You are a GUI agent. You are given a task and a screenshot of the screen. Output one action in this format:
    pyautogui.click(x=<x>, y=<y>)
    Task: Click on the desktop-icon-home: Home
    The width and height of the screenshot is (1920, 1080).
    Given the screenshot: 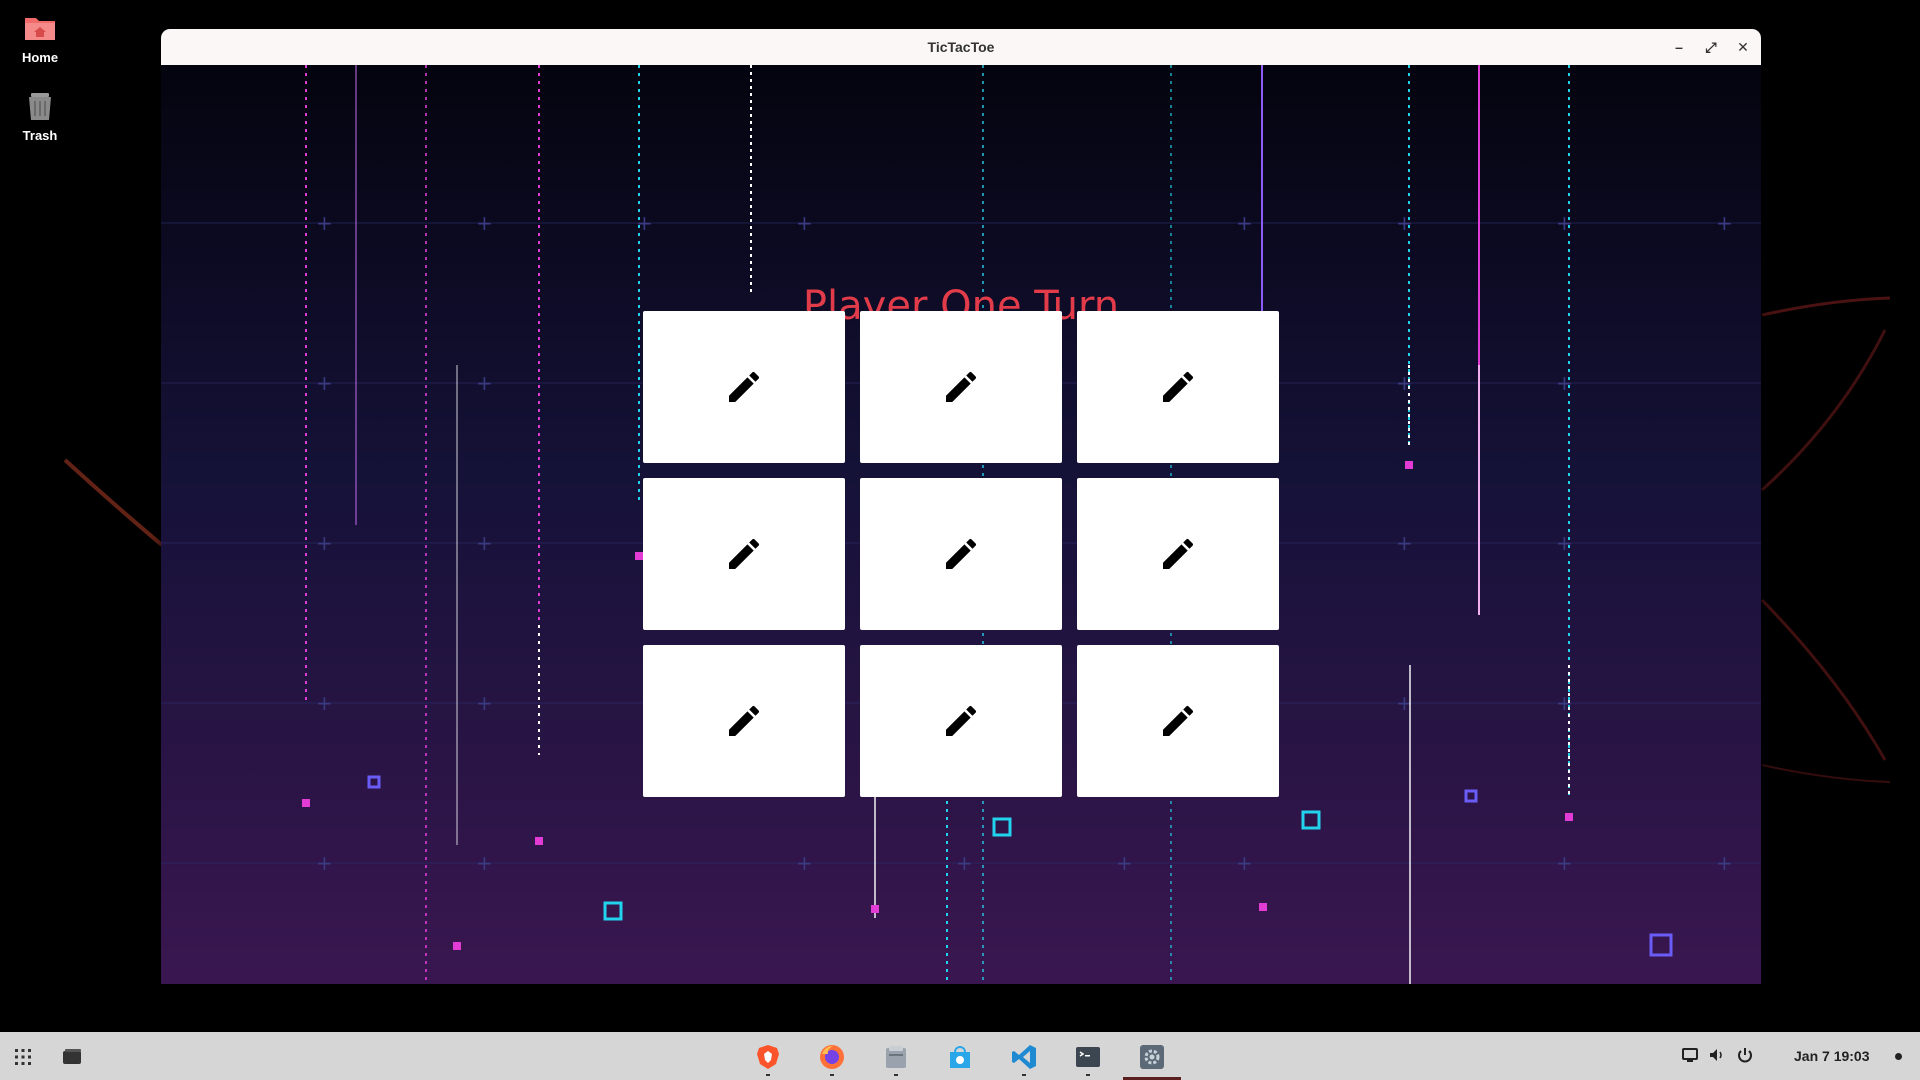 What is the action you would take?
    pyautogui.click(x=40, y=37)
    